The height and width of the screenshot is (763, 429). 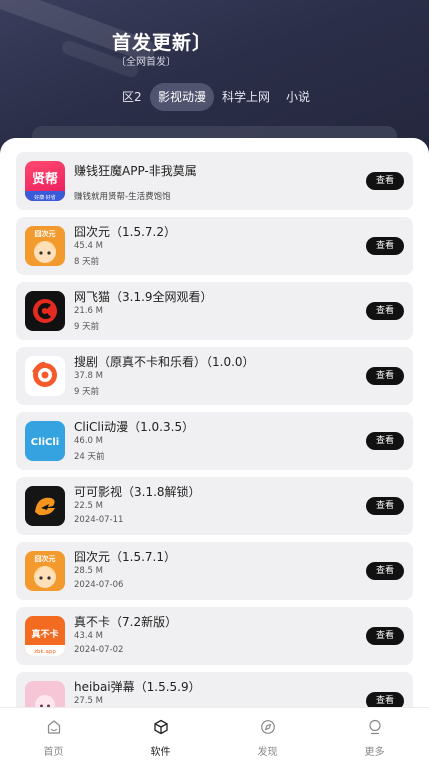 What do you see at coordinates (134, 427) in the screenshot?
I see `app-name: CliCli动漫（1.0.3.5）` at bounding box center [134, 427].